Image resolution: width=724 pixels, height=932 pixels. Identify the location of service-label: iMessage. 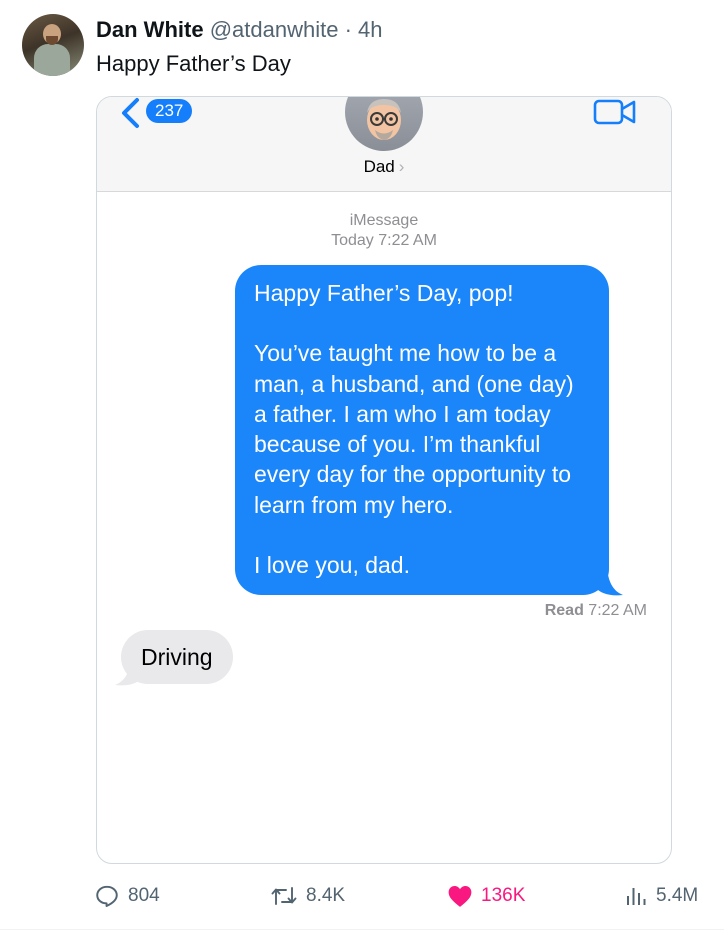
(384, 220).